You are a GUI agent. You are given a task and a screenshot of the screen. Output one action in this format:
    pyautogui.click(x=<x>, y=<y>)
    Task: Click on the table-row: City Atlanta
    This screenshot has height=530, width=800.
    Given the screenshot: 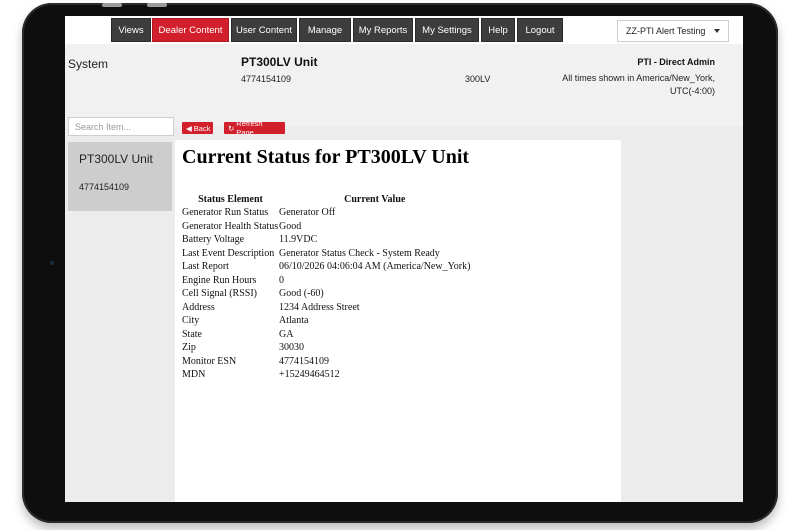 What is the action you would take?
    pyautogui.click(x=326, y=321)
    